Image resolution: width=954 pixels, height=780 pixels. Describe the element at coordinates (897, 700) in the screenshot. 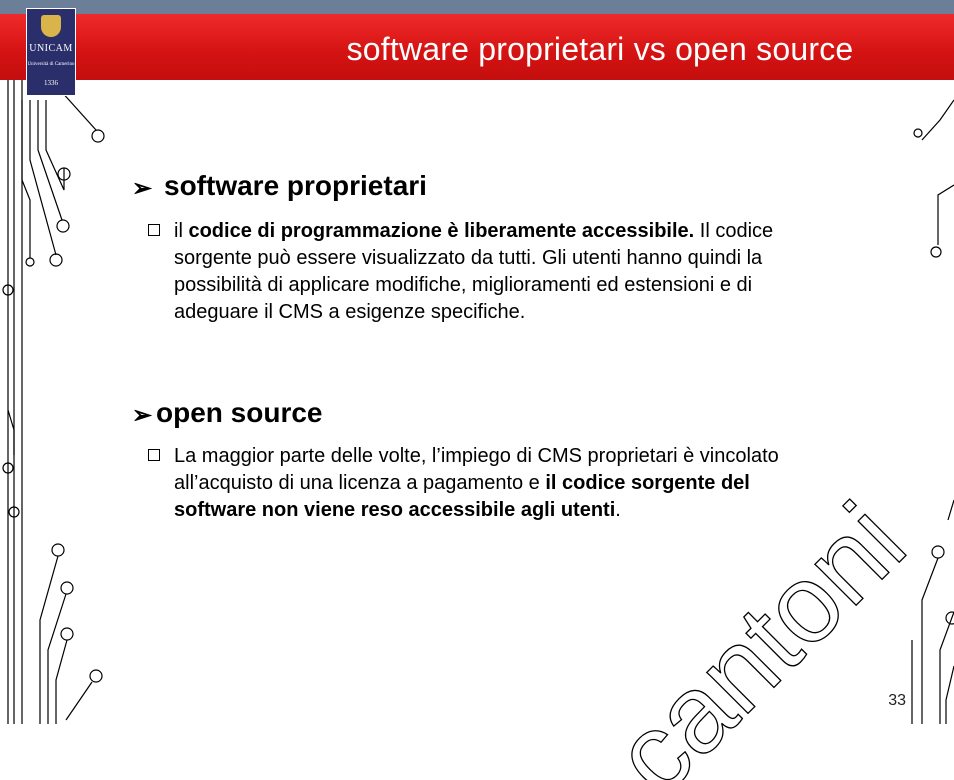

I see `page-number: 33` at that location.